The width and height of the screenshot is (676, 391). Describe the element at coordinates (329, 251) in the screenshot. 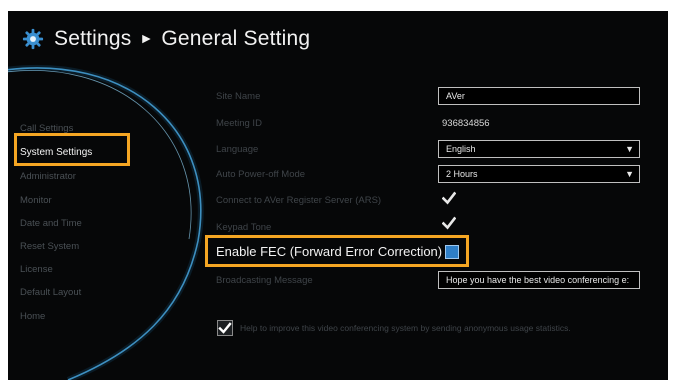

I see `enable-fec-label: Enable FEC (Forward Error Correction)` at that location.